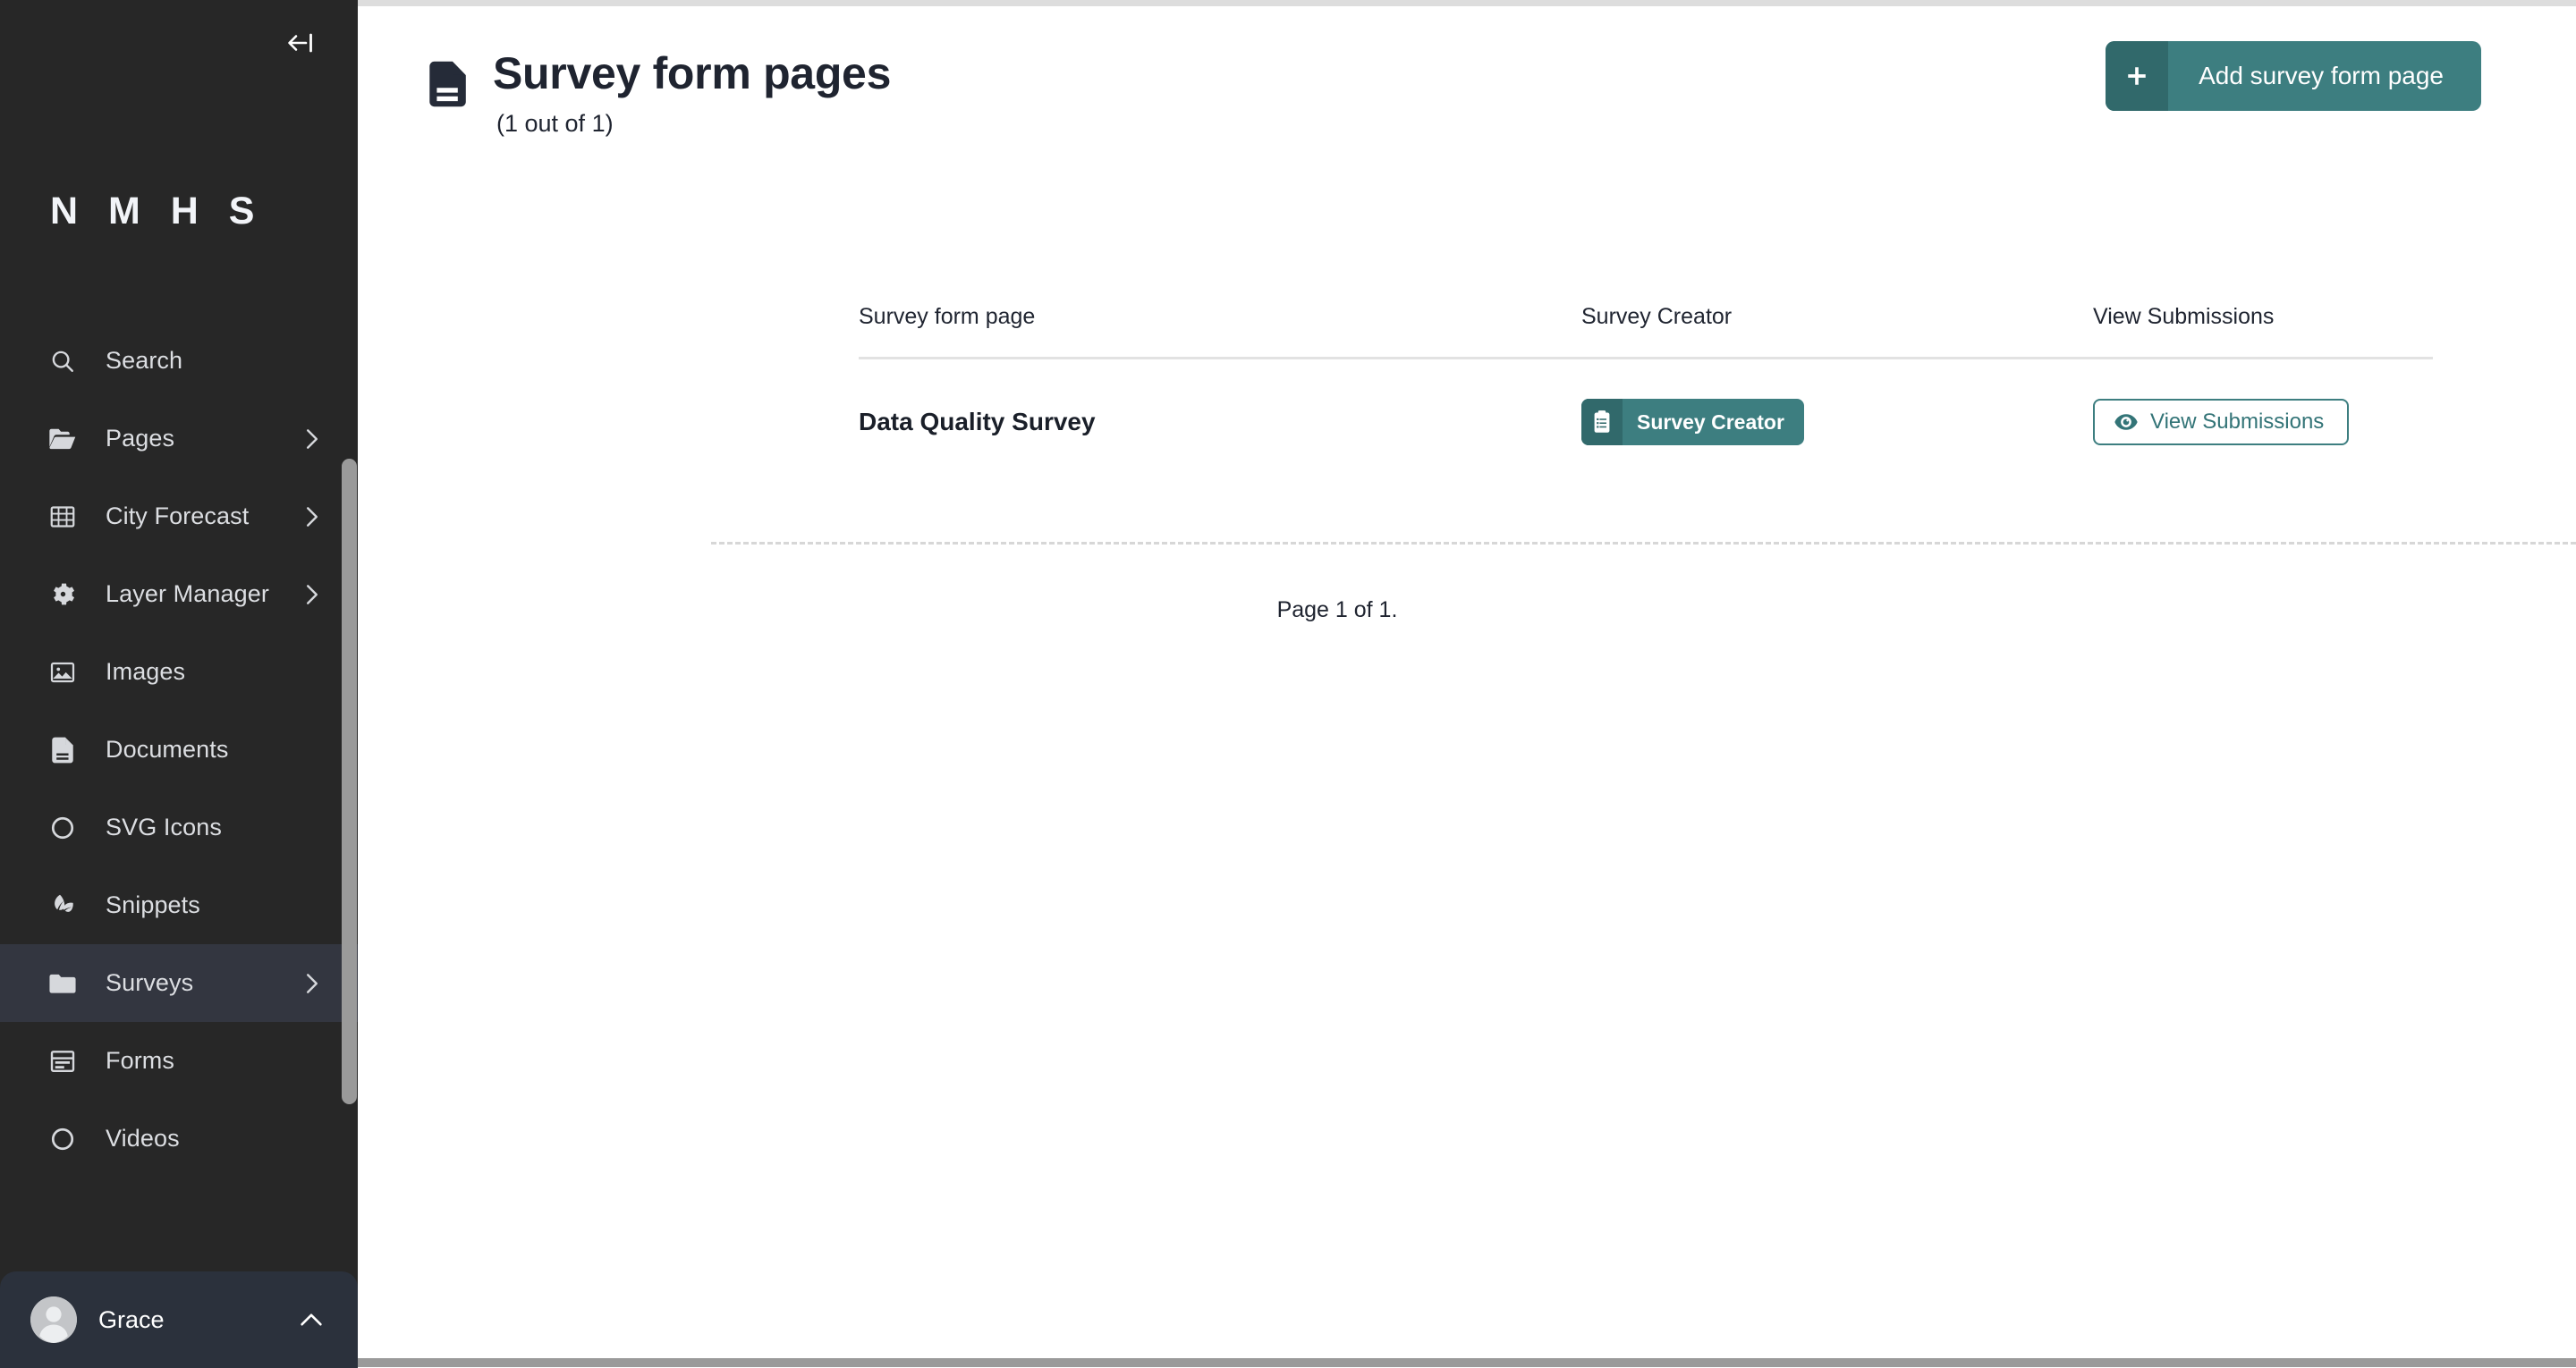 Image resolution: width=2576 pixels, height=1368 pixels. I want to click on sidebar-item-surveys: Surveys, so click(179, 983).